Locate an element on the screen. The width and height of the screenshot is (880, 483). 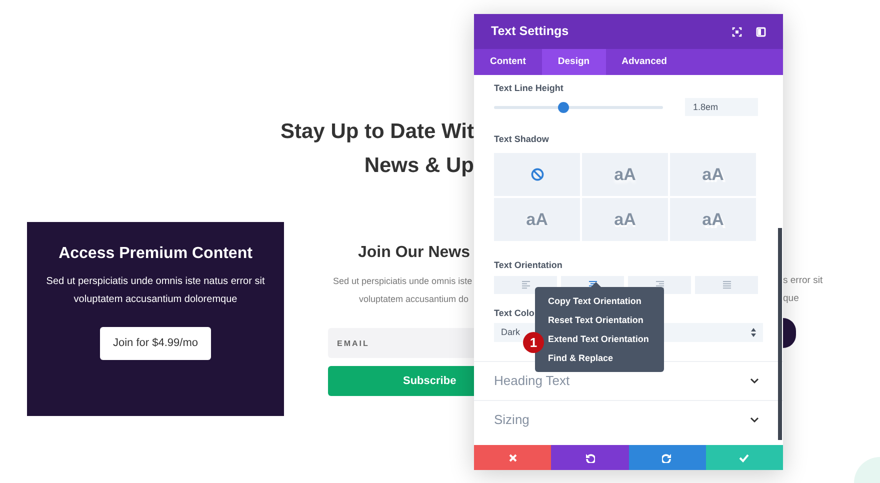
heading-line: News & Up is located at coordinates (418, 166).